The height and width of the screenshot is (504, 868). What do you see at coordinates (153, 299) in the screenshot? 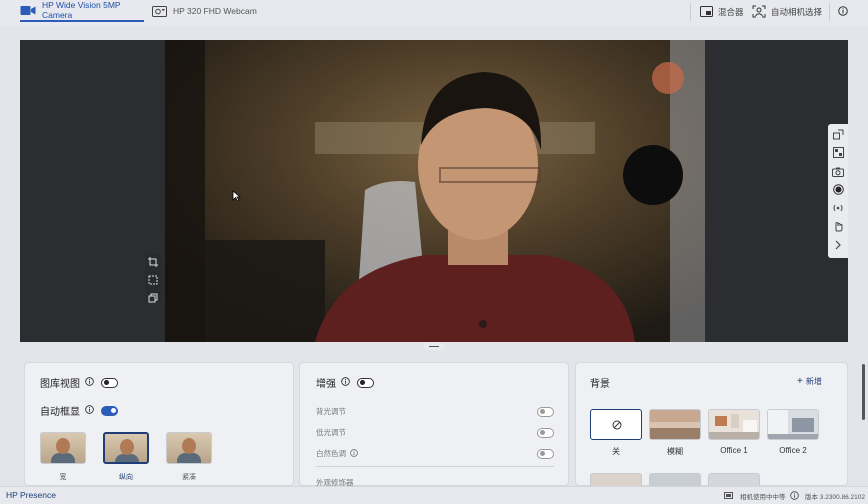
I see `copy-icon` at bounding box center [153, 299].